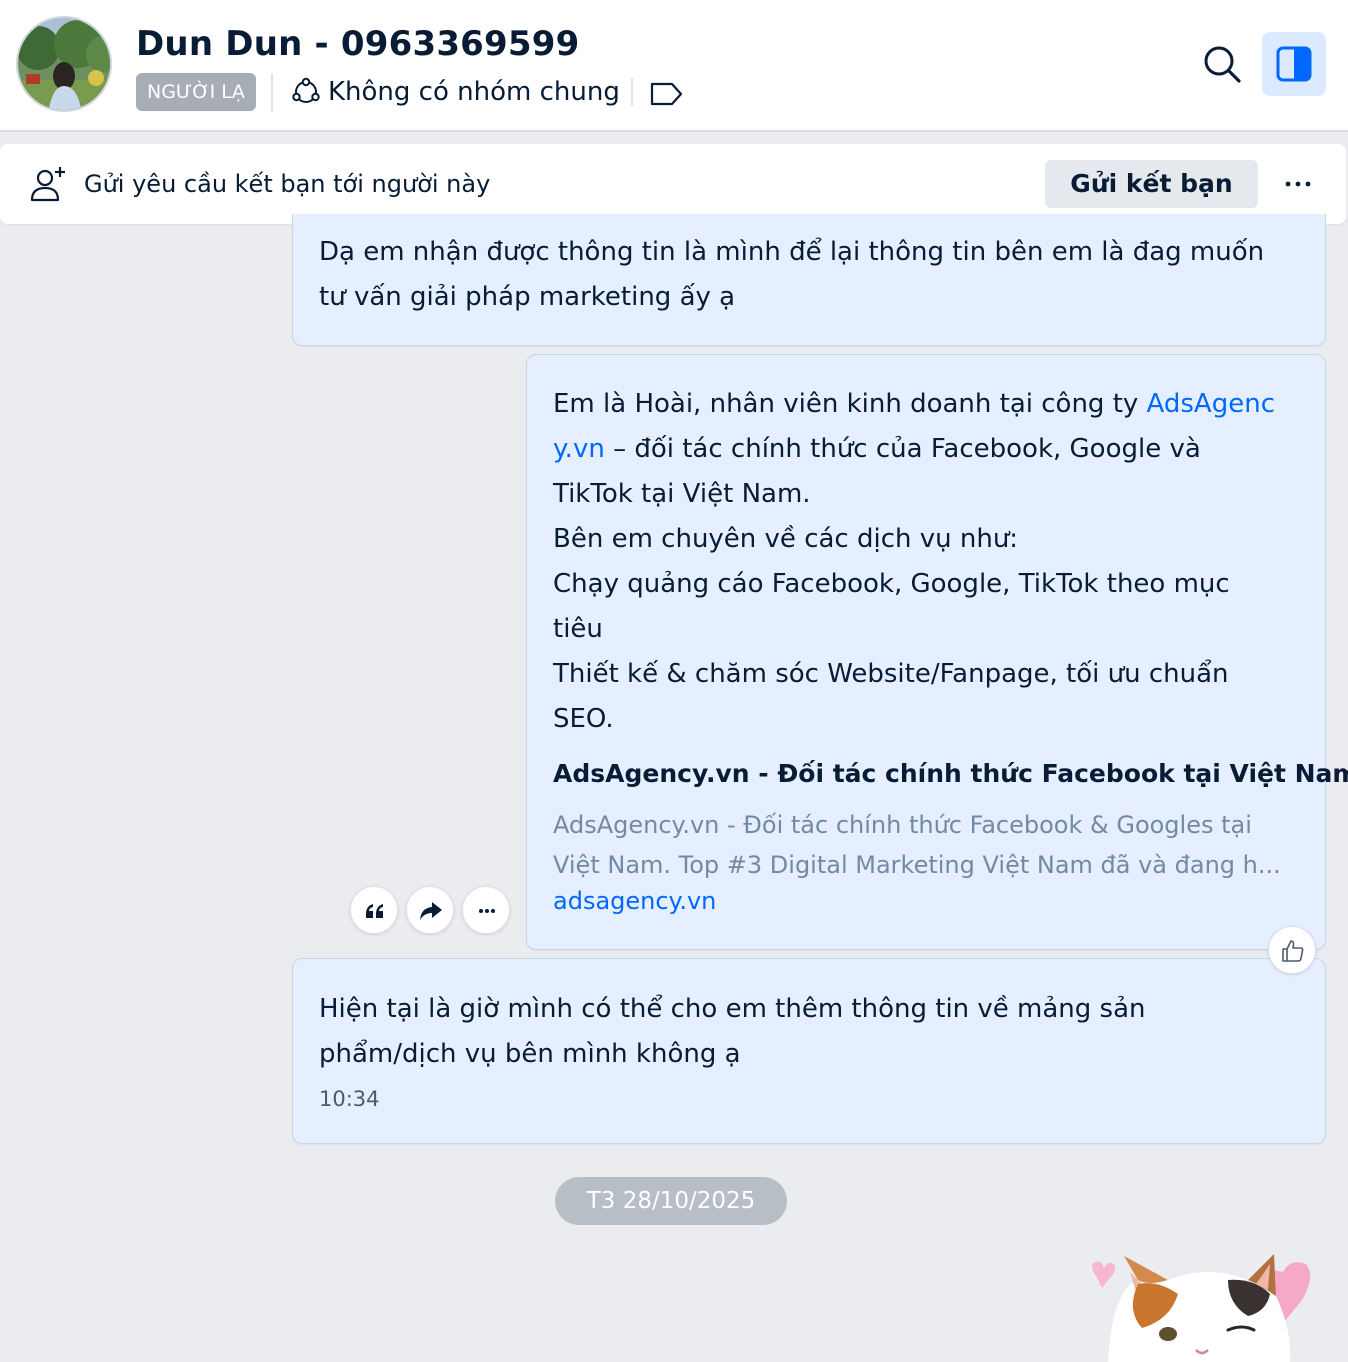  I want to click on friend-request-text: Gửi yêu cầu kết bạn tới người này, so click(287, 184).